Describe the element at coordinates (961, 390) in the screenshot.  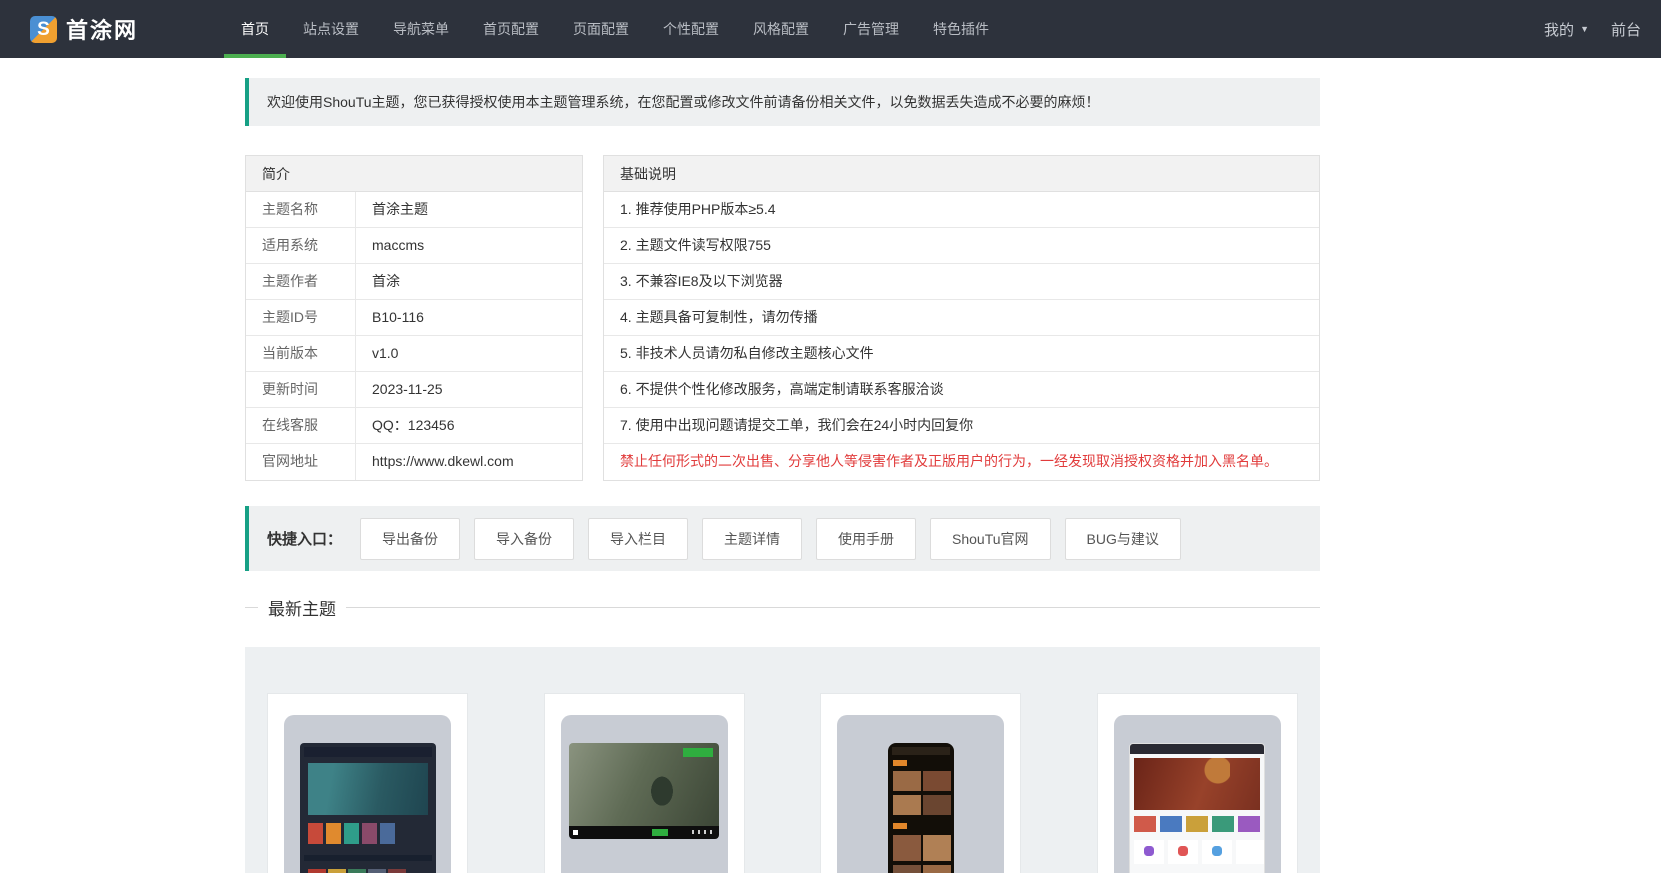
I see `table-row: 6. 不提供个性化修改服务，高端定制请联系客服洽谈` at that location.